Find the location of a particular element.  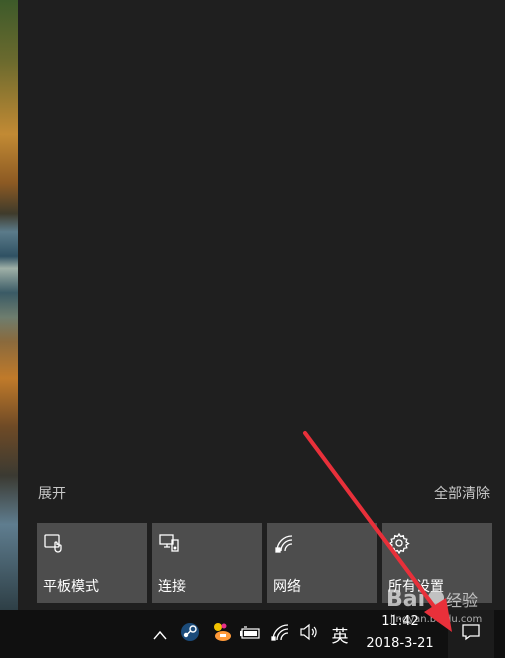

chevron-up-icon is located at coordinates (160, 634).